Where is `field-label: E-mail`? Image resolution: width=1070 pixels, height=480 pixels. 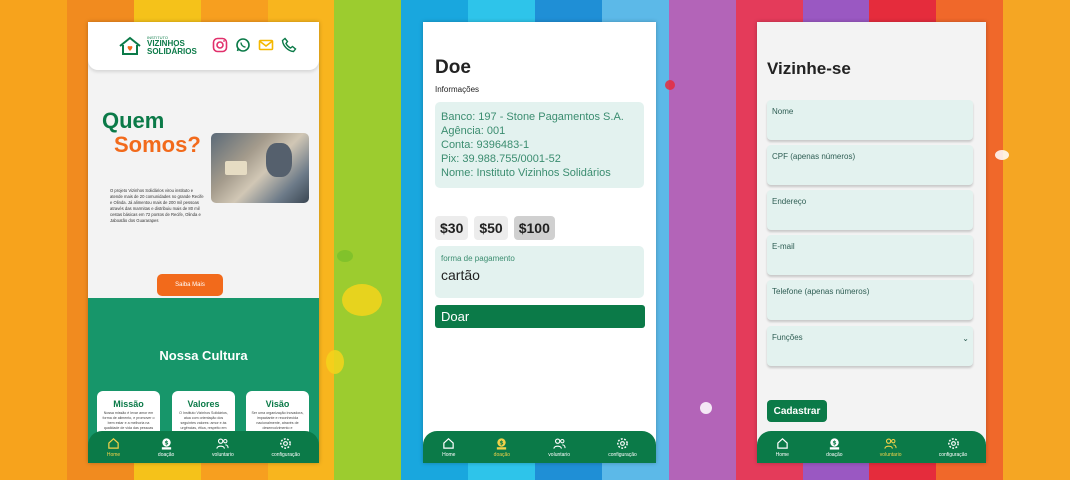
field-label: E-mail is located at coordinates (783, 246).